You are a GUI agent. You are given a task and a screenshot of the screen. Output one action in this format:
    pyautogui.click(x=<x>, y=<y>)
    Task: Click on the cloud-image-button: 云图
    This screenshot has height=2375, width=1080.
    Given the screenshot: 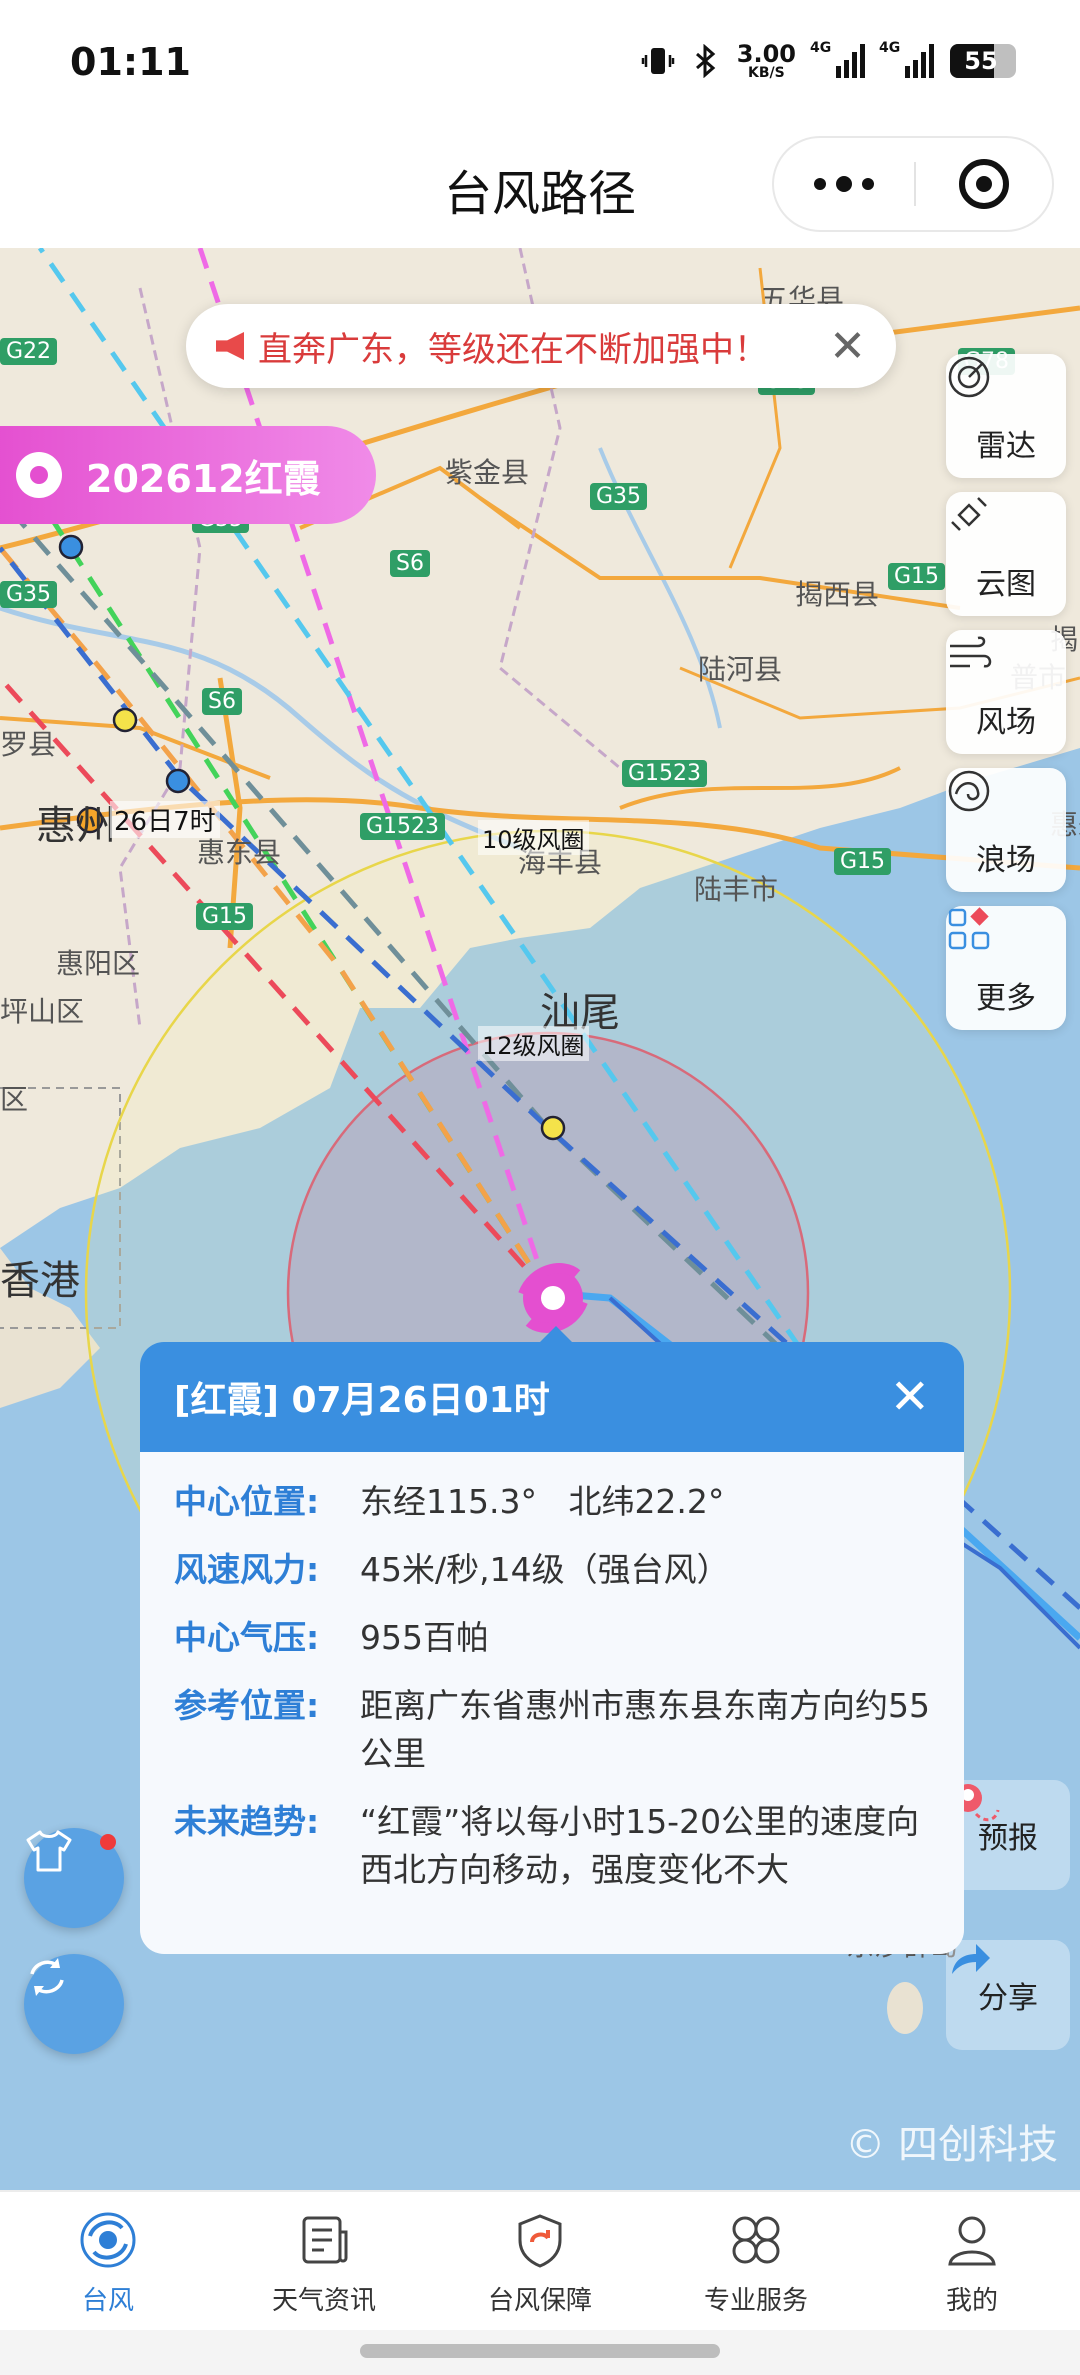 What is the action you would take?
    pyautogui.click(x=1006, y=554)
    